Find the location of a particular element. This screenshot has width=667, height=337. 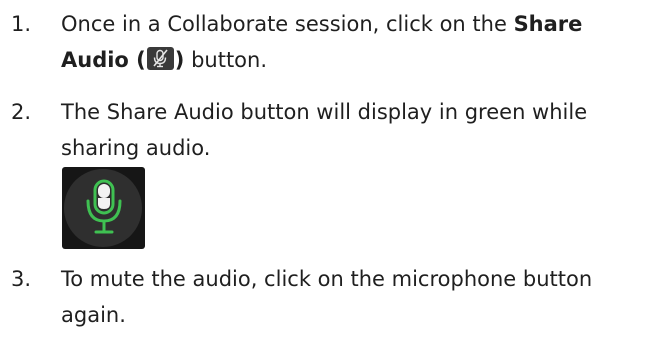

share-label: Share is located at coordinates (548, 24).